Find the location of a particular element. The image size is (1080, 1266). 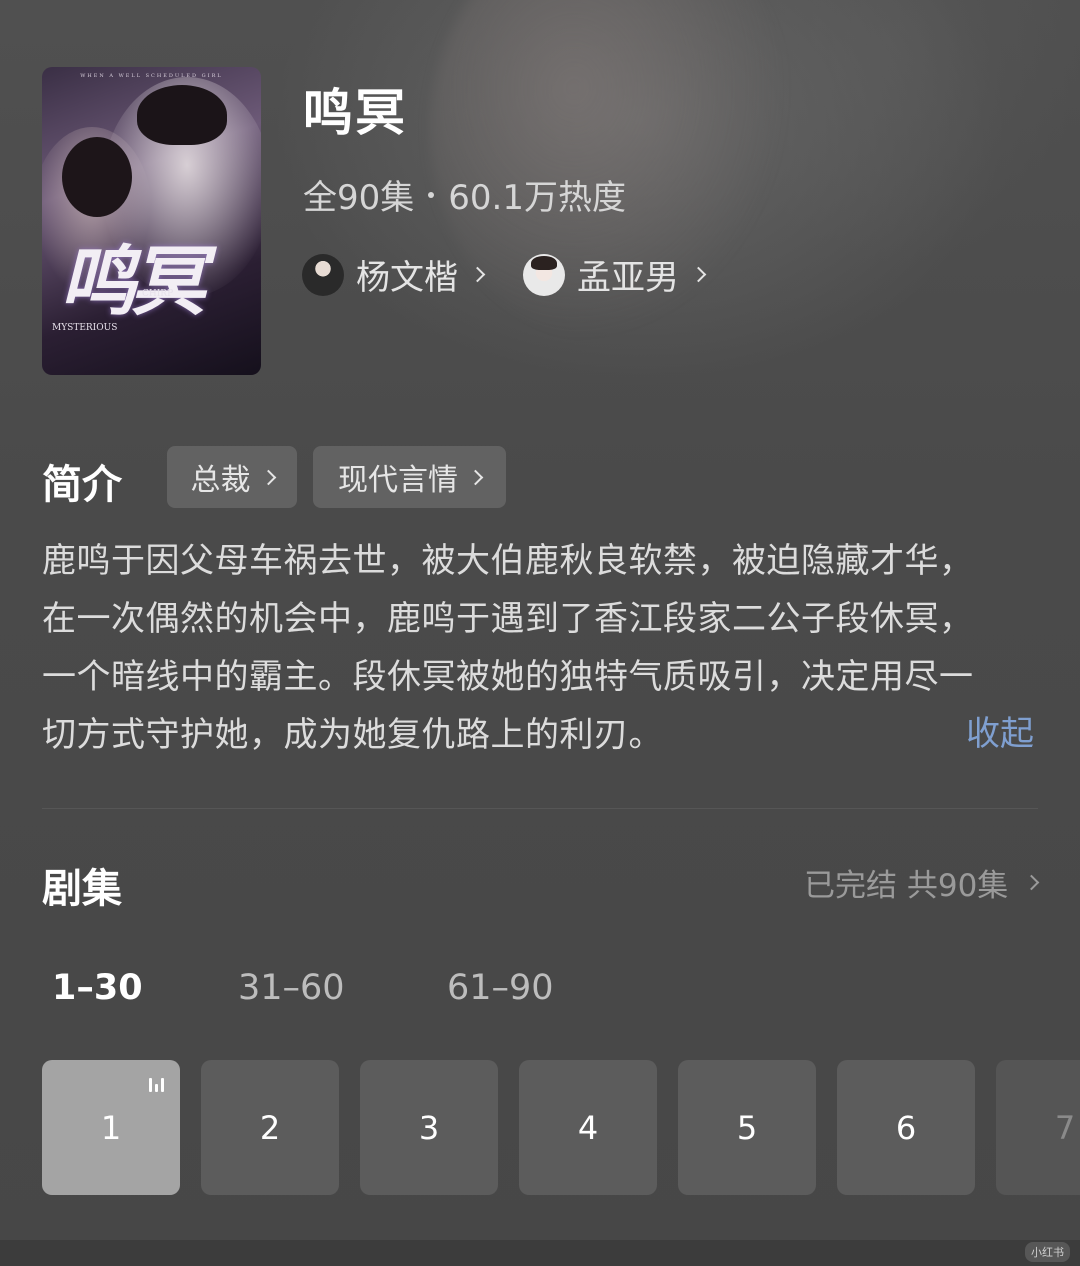

episode-number: 4 is located at coordinates (588, 1127).